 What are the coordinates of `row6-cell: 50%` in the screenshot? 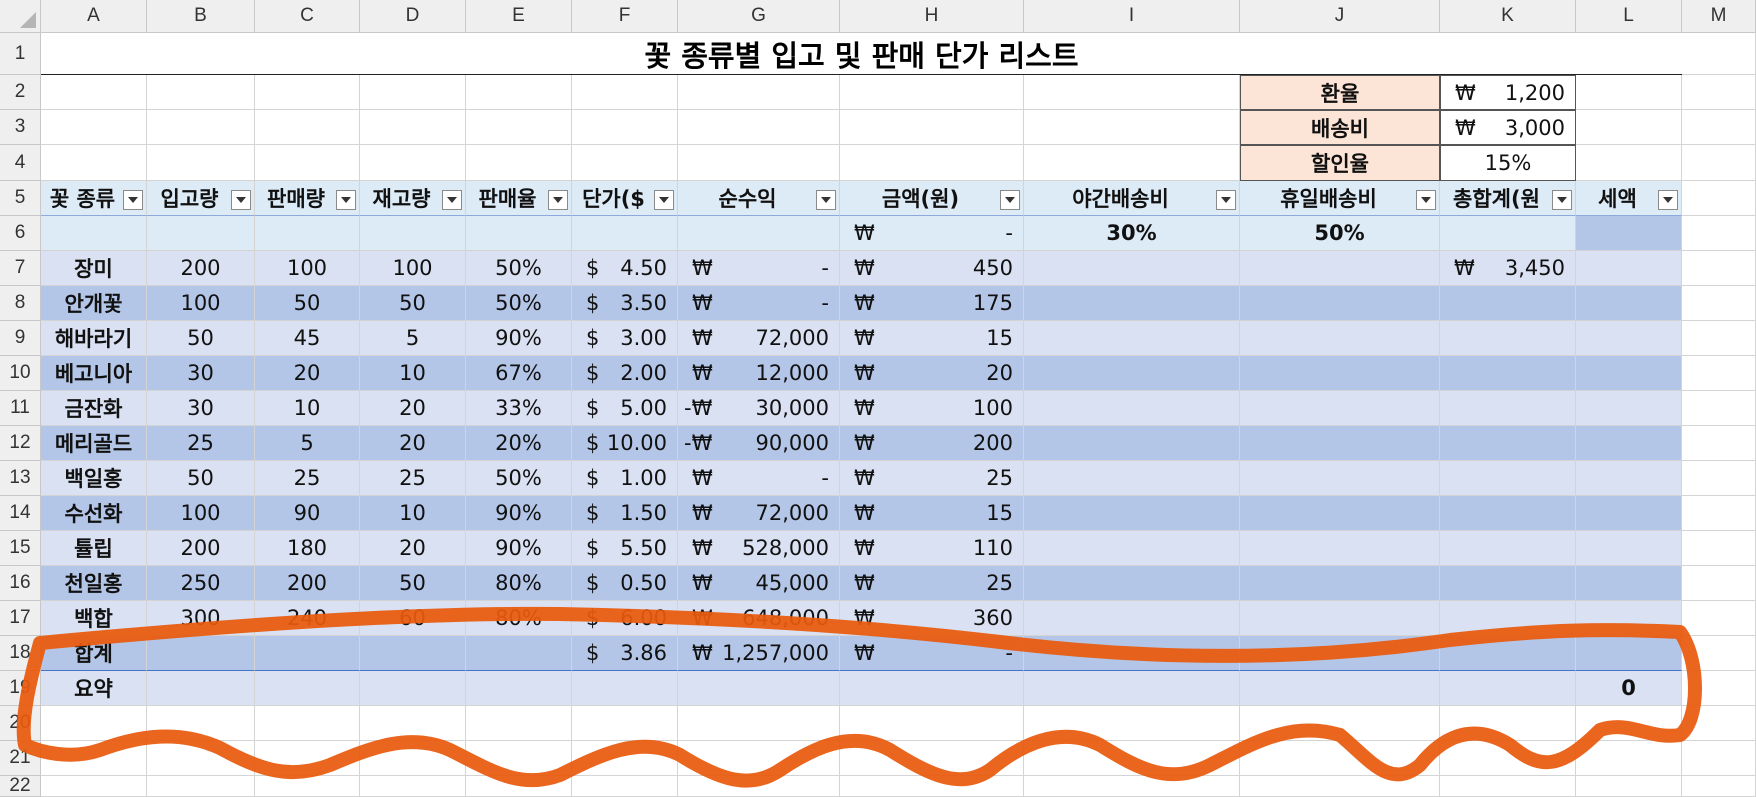 It's located at (1340, 233).